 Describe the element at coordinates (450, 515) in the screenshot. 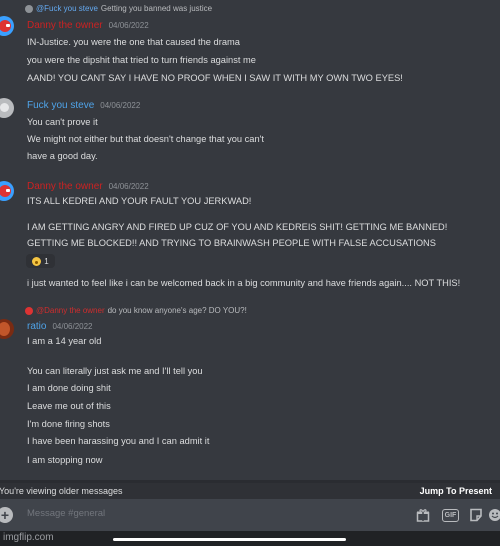

I see `gif-icon: GIF` at that location.